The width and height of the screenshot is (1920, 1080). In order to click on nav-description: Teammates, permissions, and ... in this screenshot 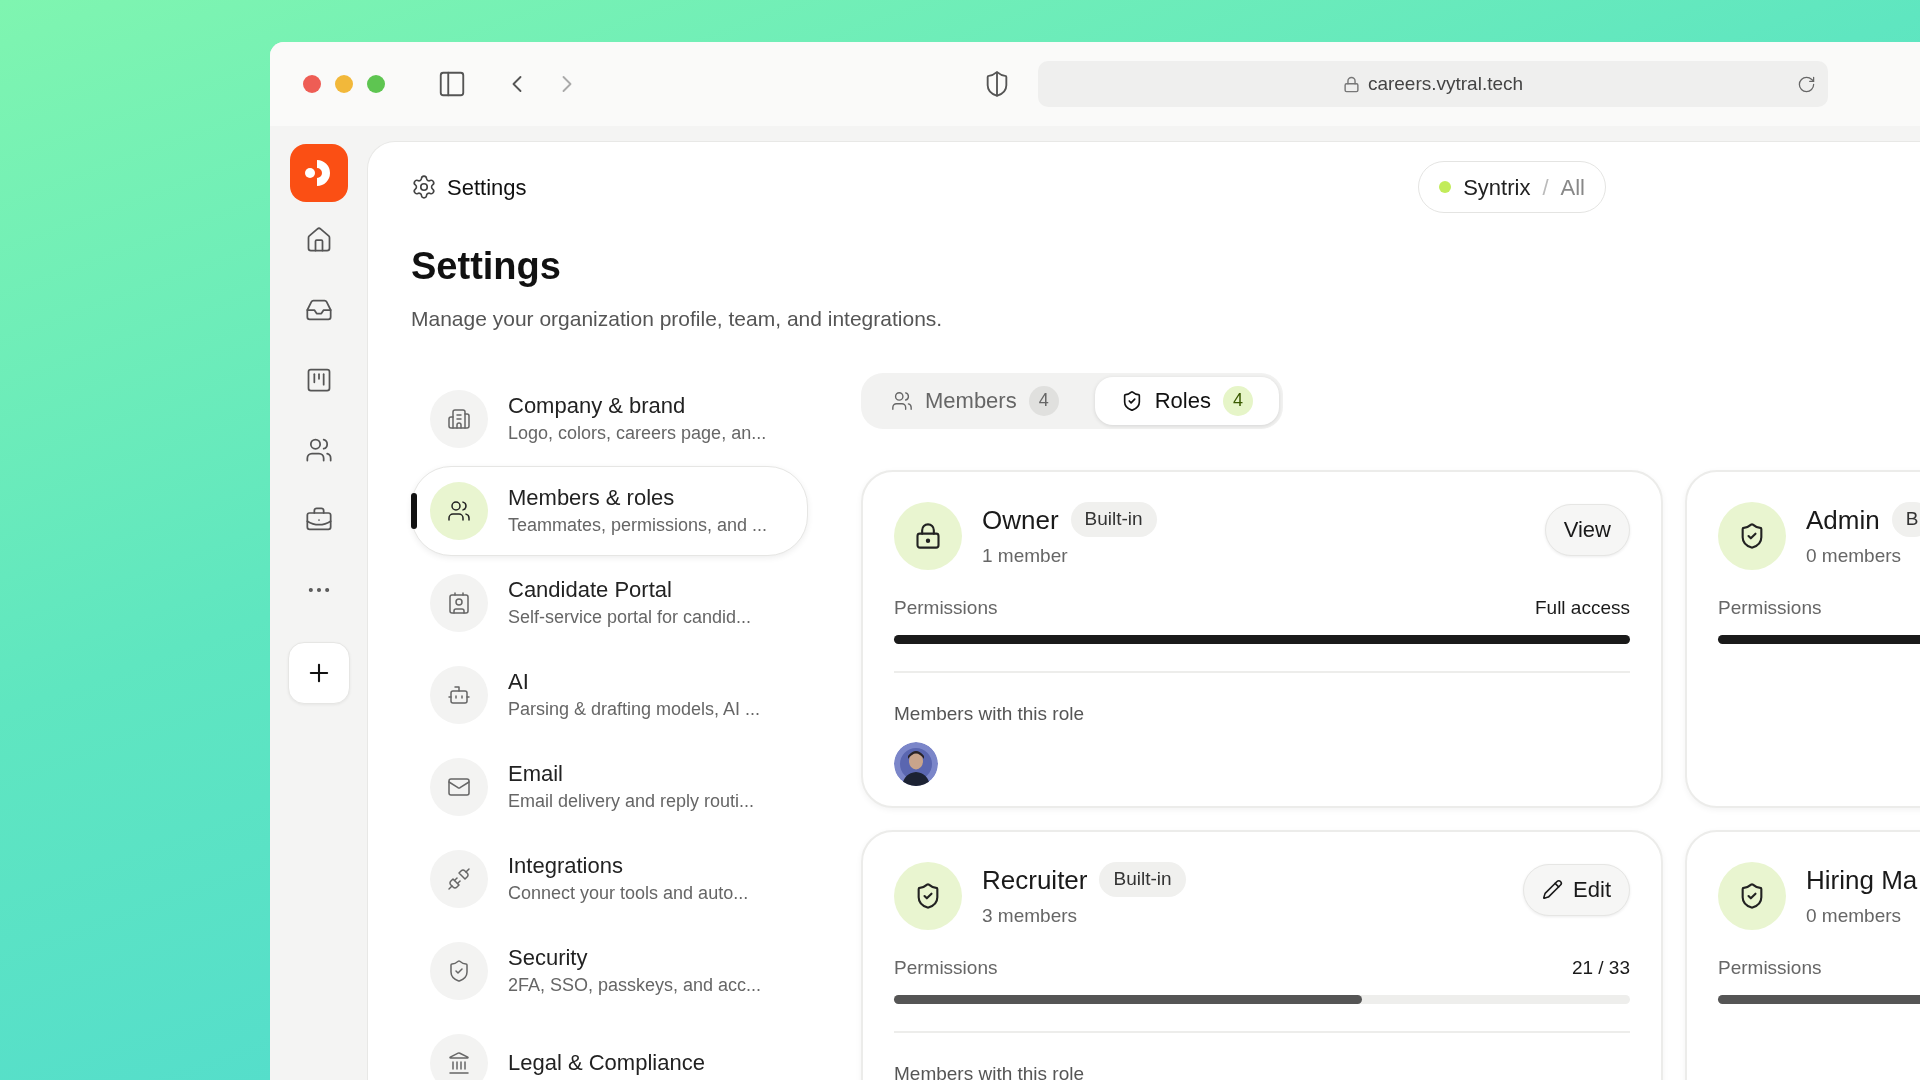, I will do `click(638, 525)`.